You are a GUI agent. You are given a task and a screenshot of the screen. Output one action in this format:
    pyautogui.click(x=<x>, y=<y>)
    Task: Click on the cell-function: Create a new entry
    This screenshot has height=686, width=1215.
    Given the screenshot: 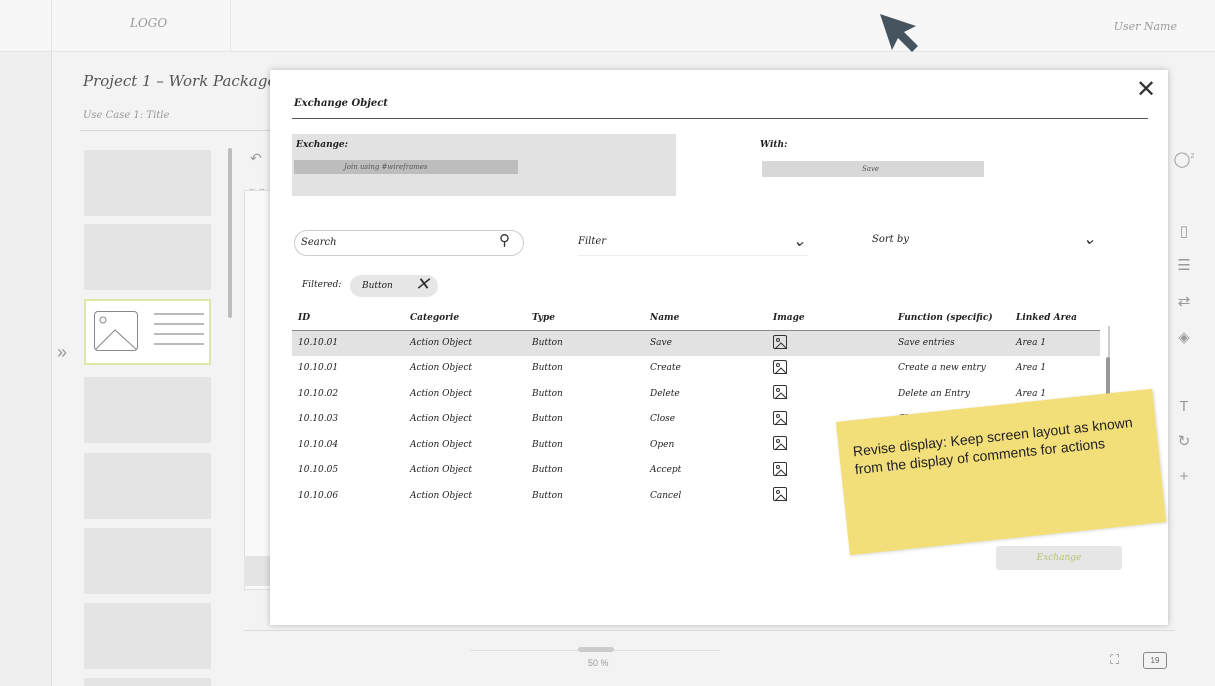 What is the action you would take?
    pyautogui.click(x=942, y=368)
    